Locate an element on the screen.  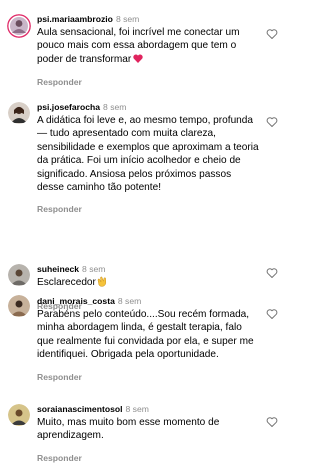
comment-username: psi.mariaambrozio is located at coordinates (75, 19).